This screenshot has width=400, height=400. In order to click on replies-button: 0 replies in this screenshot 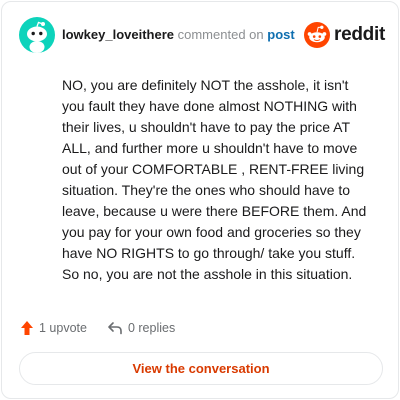, I will do `click(141, 328)`.